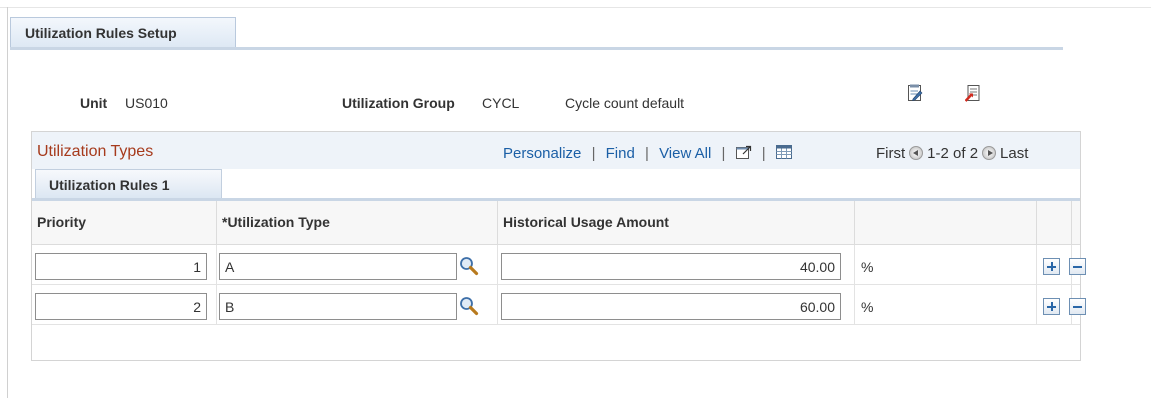 Image resolution: width=1151 pixels, height=398 pixels. I want to click on row-range: 1-2 of 2, so click(953, 153).